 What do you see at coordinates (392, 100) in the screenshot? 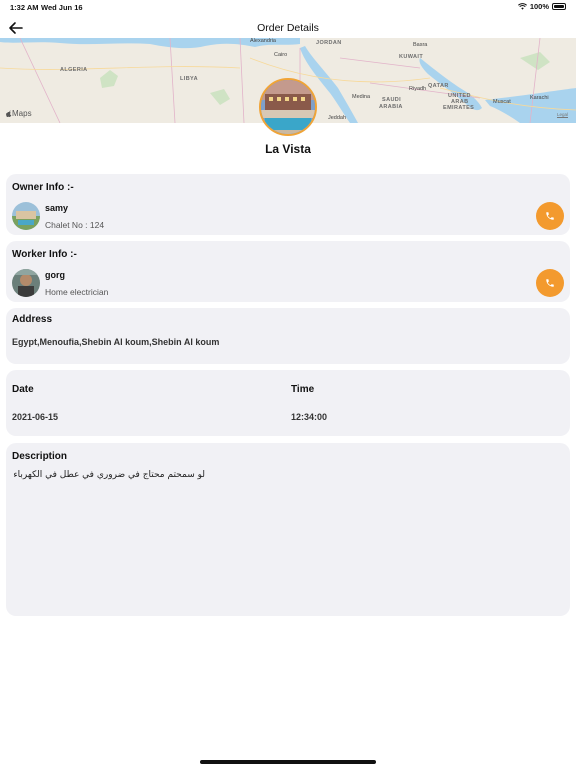
I see `map-region-label: SAUDI` at bounding box center [392, 100].